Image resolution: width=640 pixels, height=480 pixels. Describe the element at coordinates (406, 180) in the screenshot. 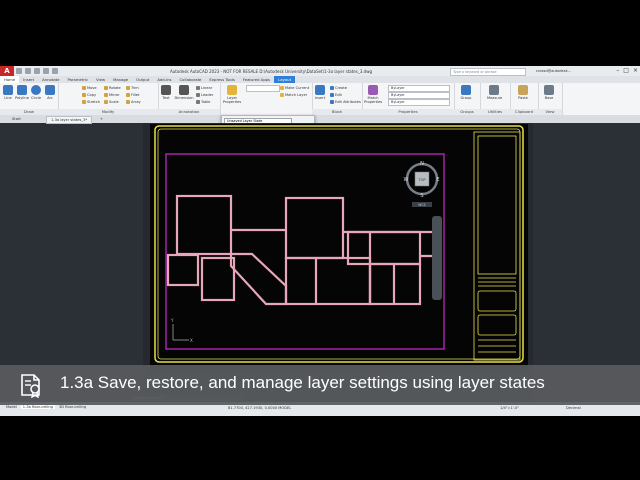

I see `compass-w: W` at that location.